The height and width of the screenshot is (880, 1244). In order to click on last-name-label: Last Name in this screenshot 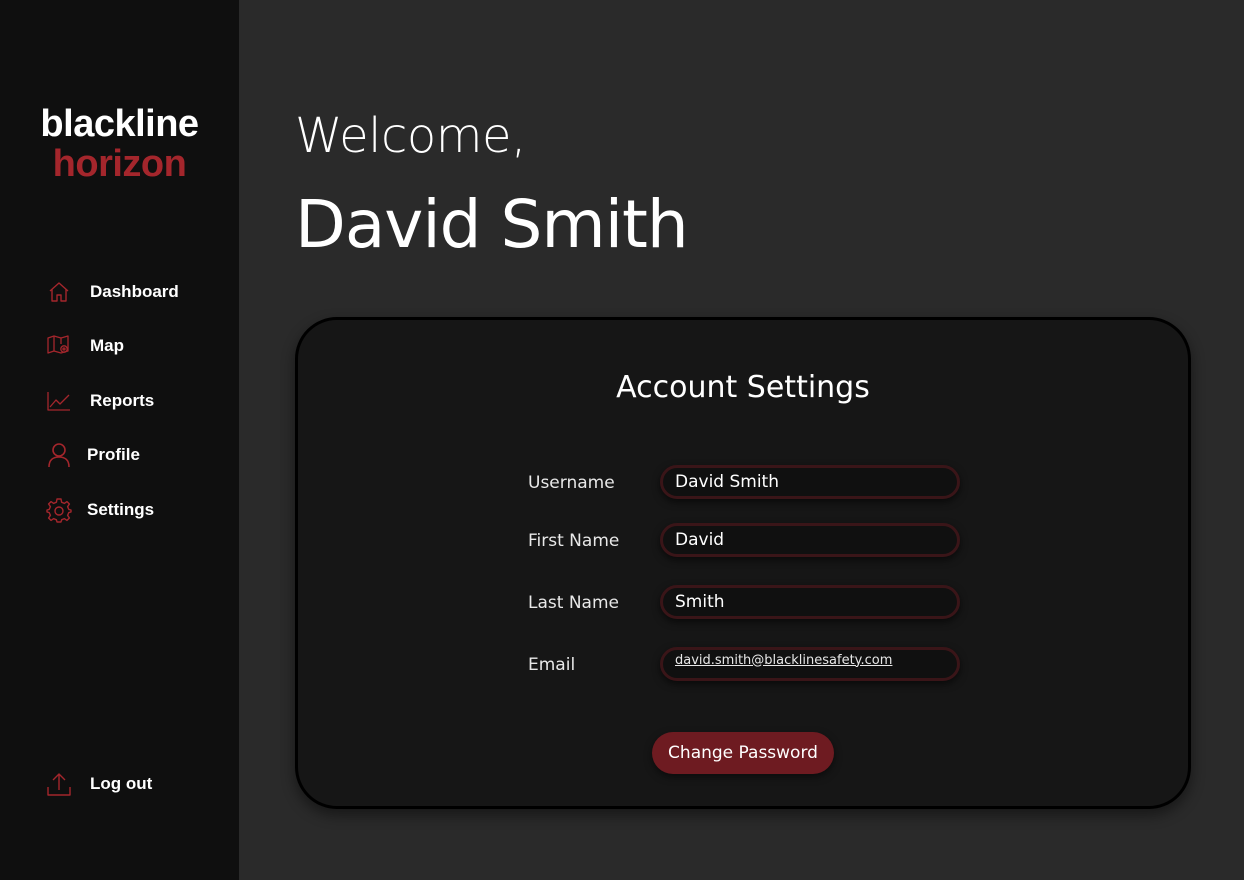, I will do `click(573, 603)`.